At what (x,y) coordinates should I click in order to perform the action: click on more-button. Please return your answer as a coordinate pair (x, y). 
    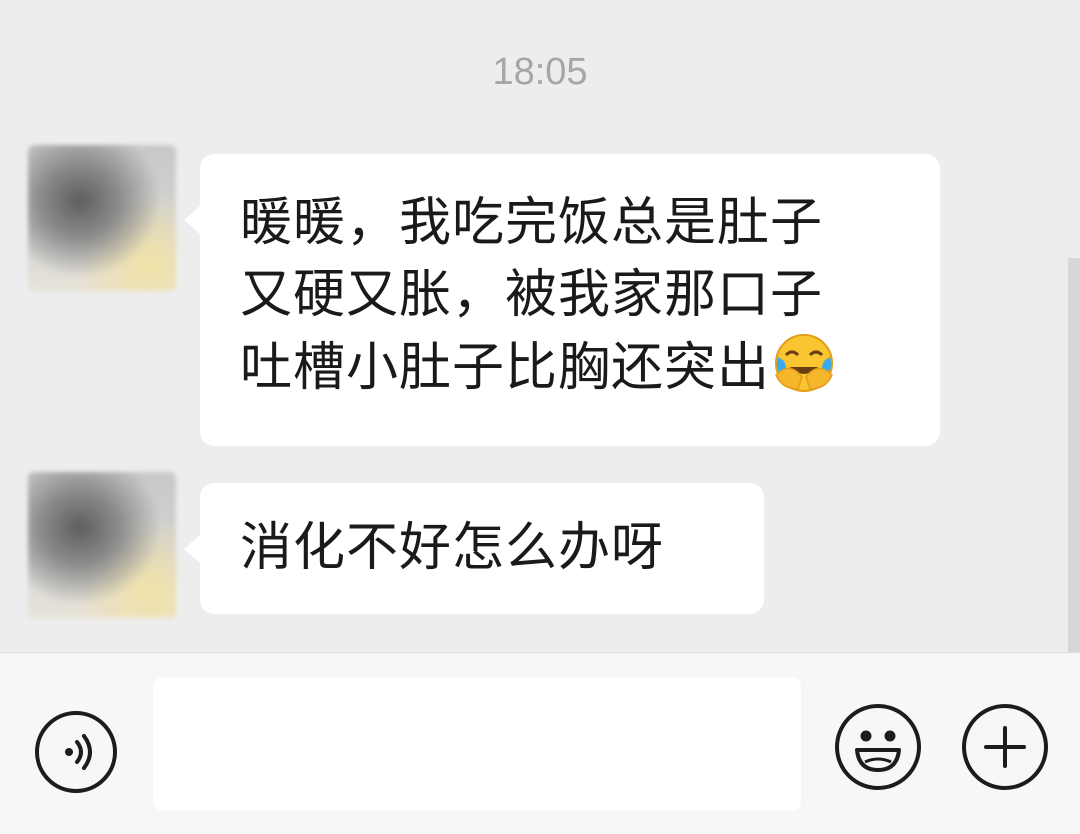
    Looking at the image, I should click on (1005, 747).